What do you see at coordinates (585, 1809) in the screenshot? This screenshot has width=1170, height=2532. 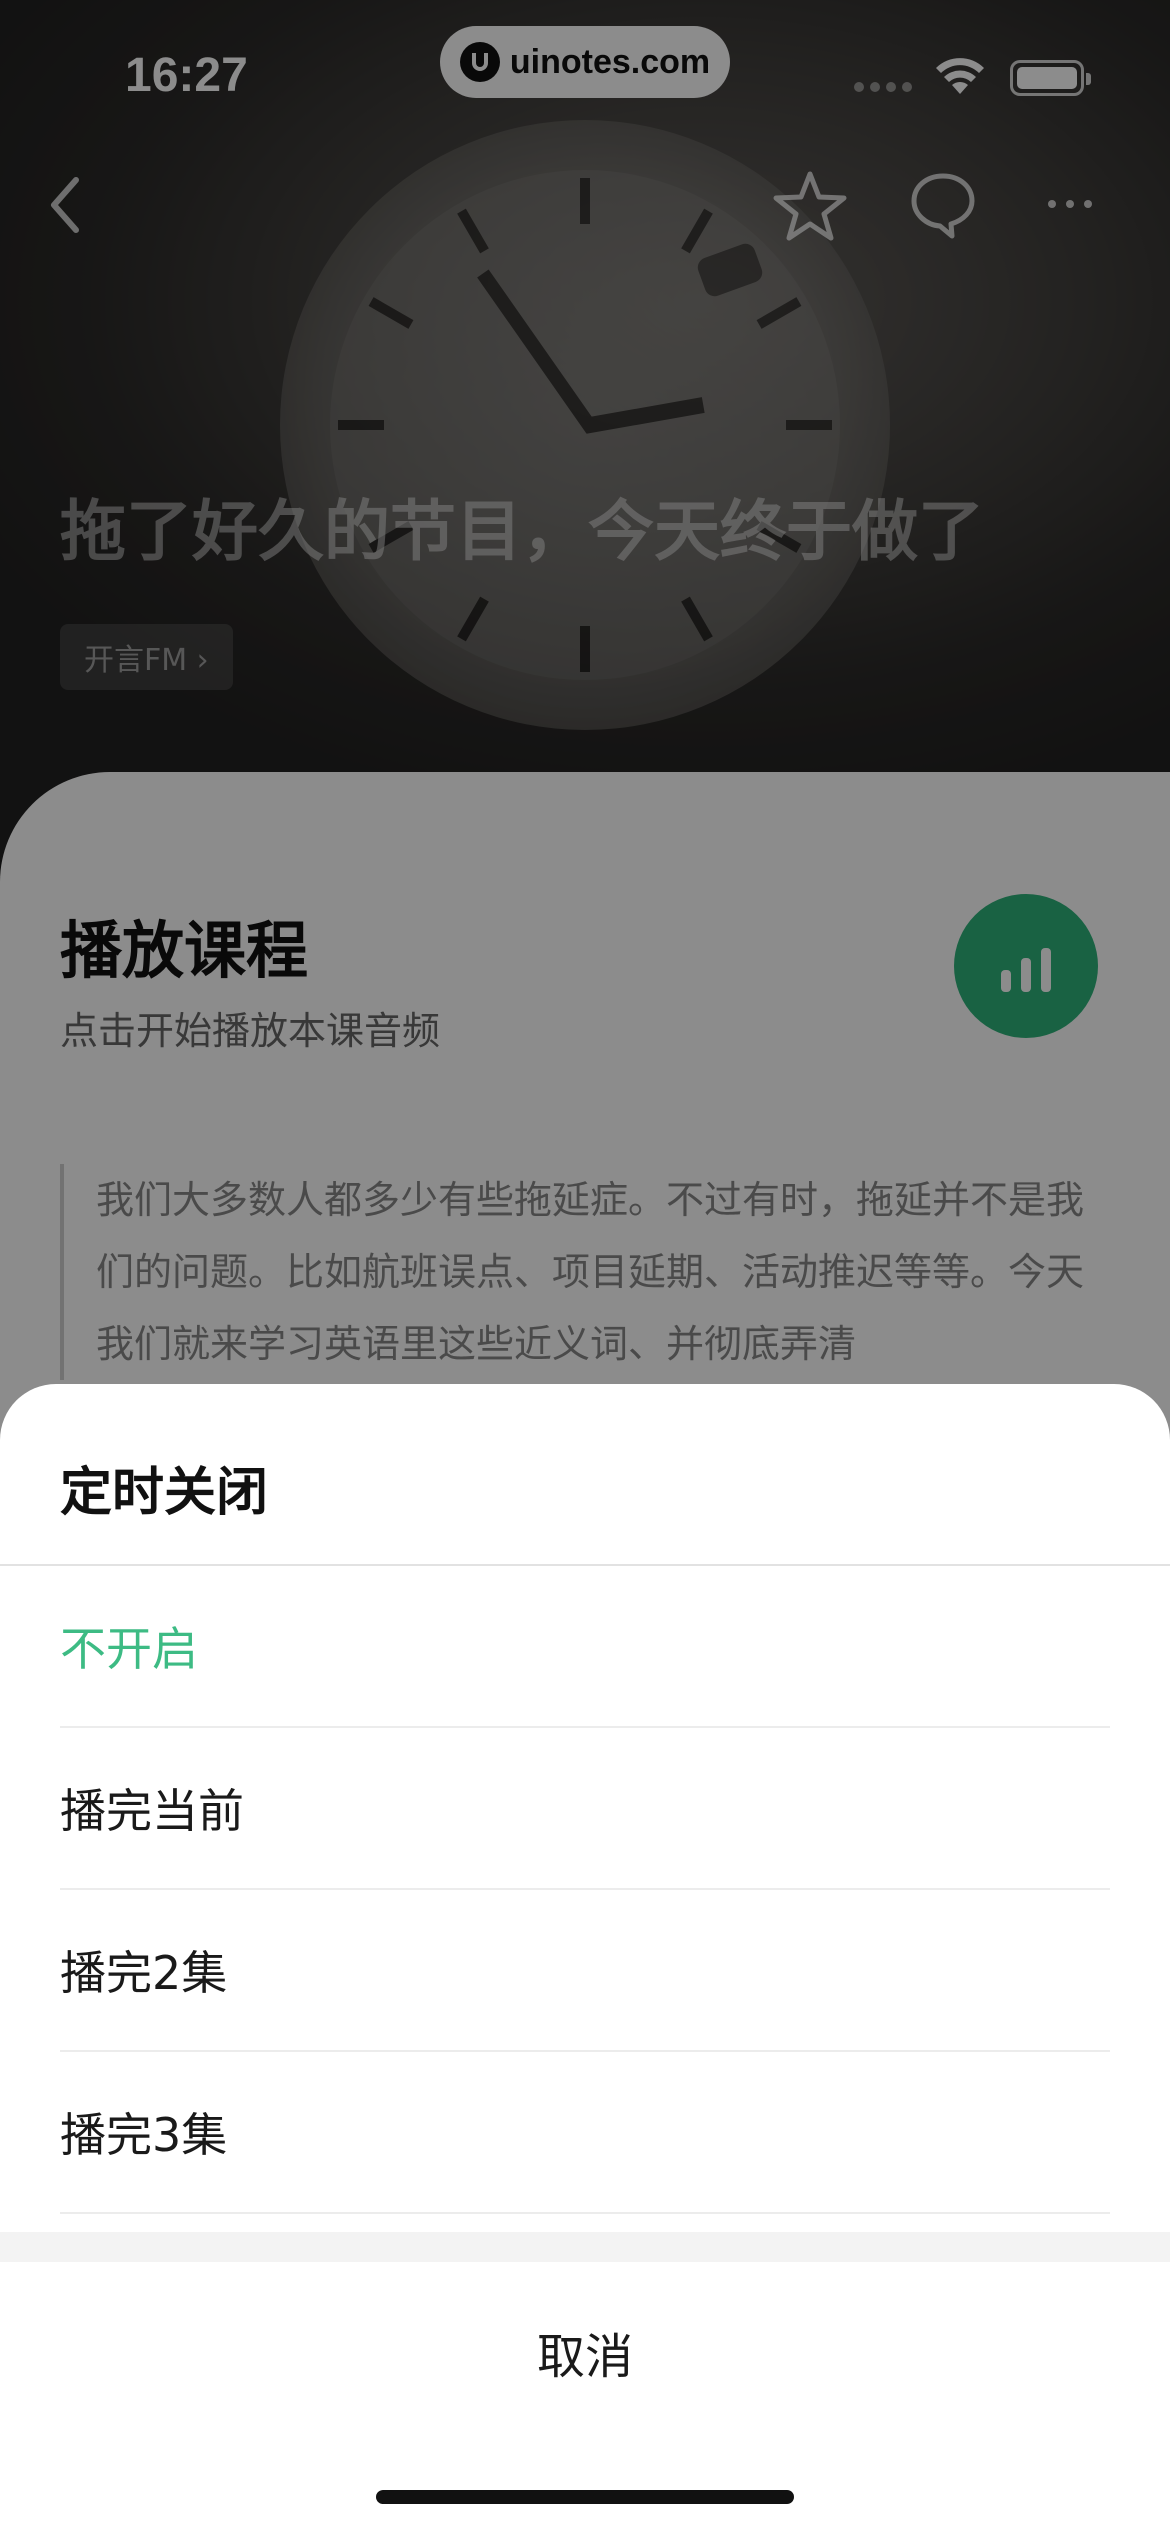 I see `option-finish-current: 播完当前` at bounding box center [585, 1809].